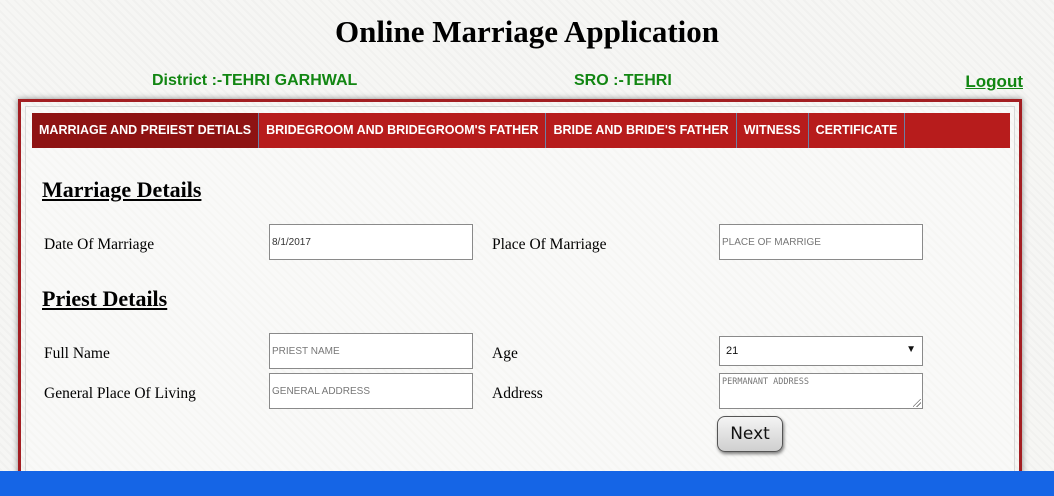 This screenshot has width=1054, height=496. I want to click on sro-info: SRO :-TEHRI, so click(623, 80).